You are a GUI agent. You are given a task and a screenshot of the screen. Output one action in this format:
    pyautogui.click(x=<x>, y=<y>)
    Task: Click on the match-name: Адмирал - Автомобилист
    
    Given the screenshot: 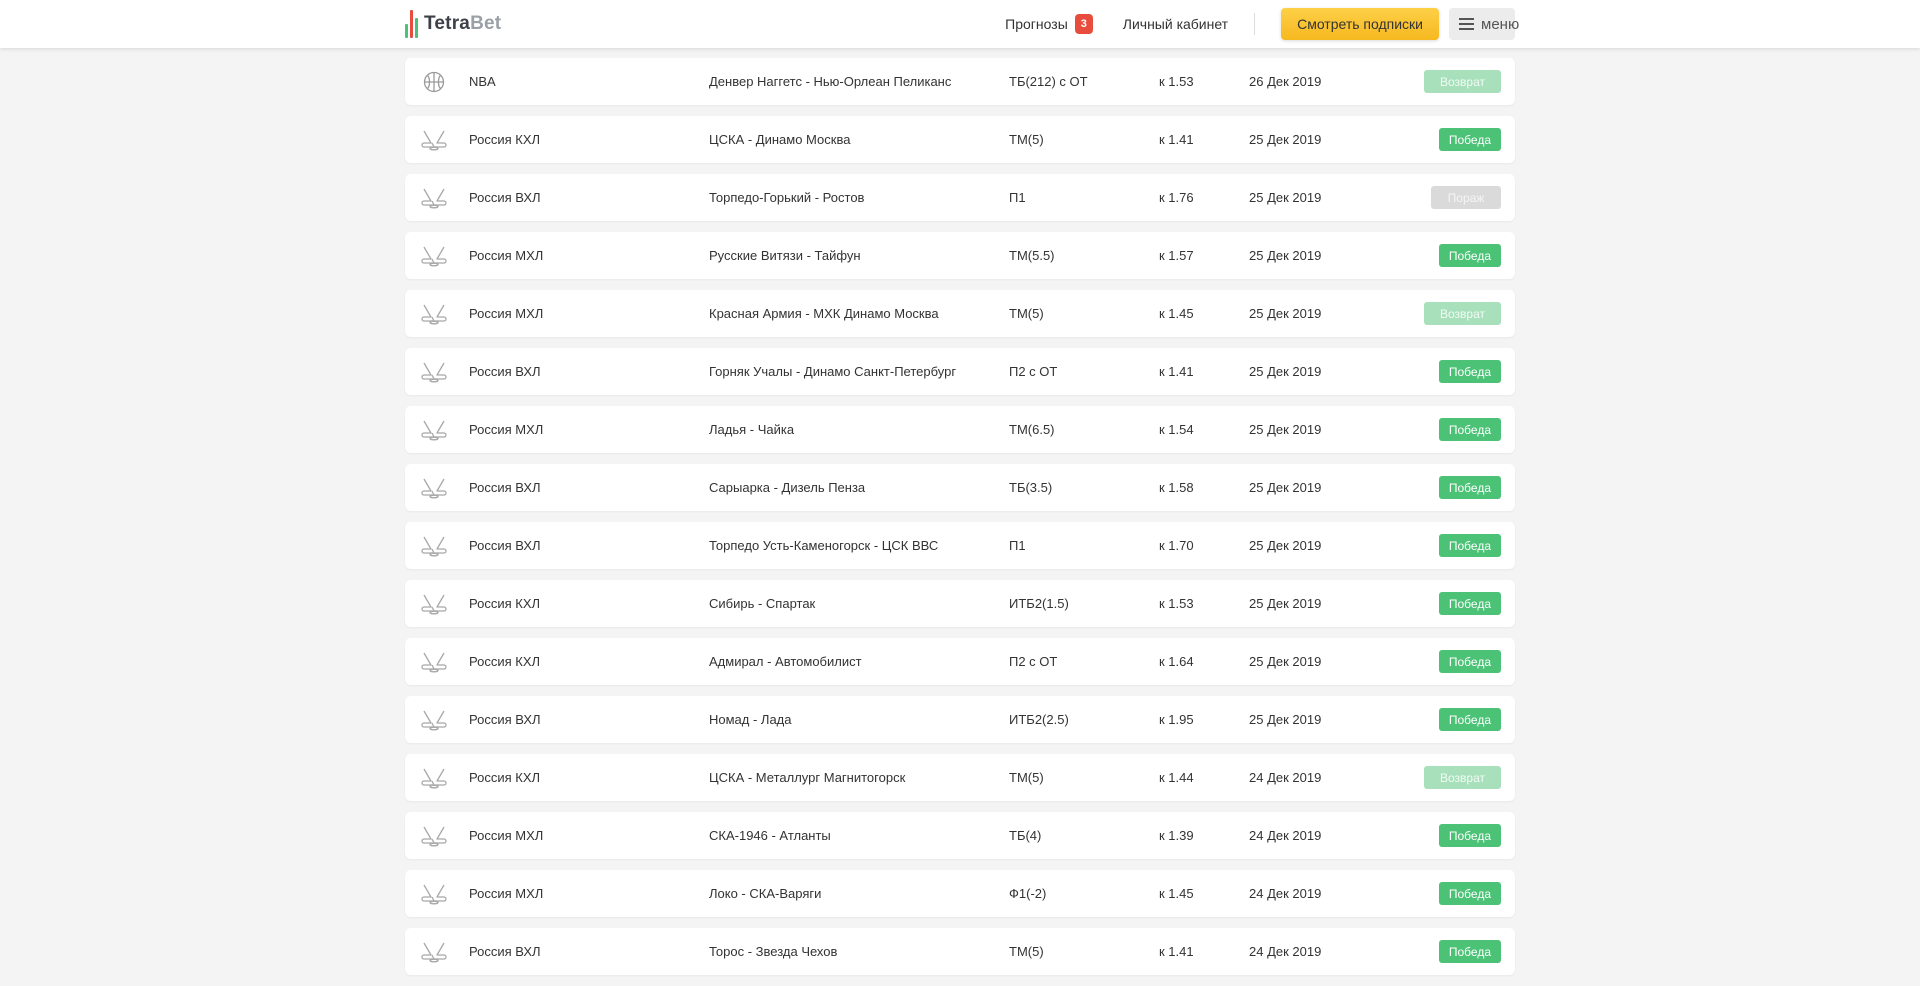 What is the action you would take?
    pyautogui.click(x=785, y=661)
    